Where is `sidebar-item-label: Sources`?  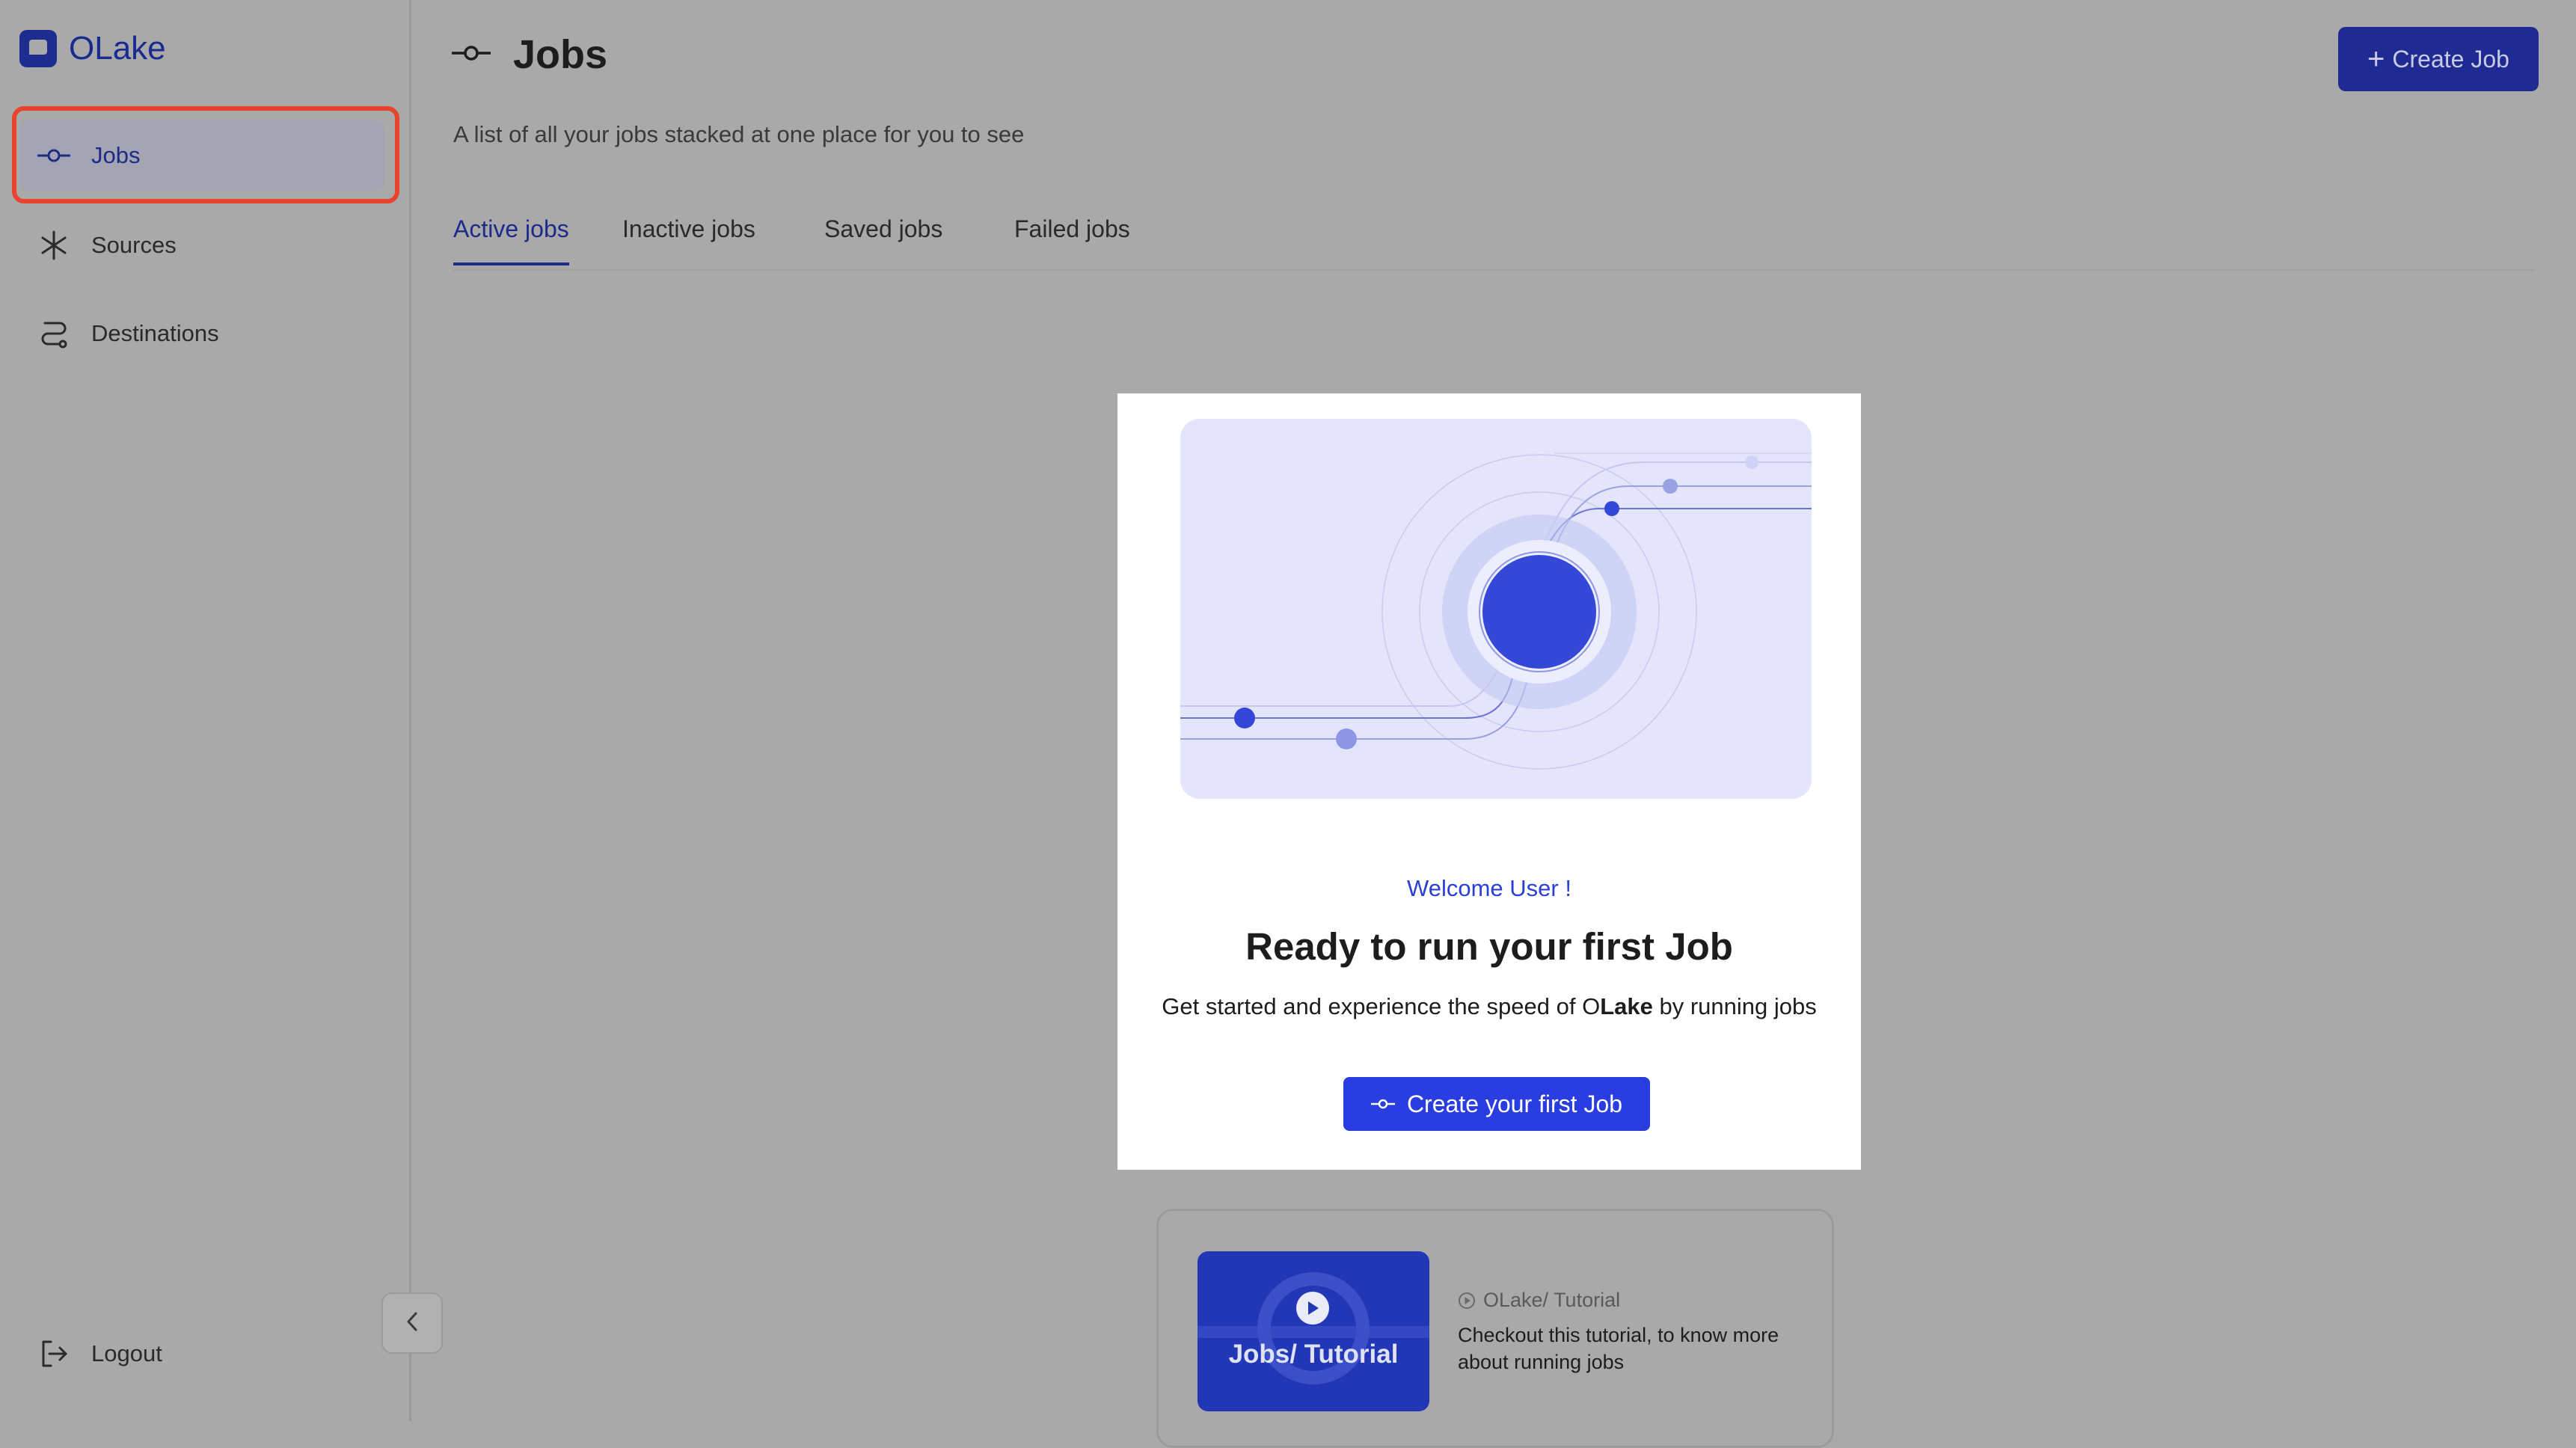
sidebar-item-label: Sources is located at coordinates (134, 245).